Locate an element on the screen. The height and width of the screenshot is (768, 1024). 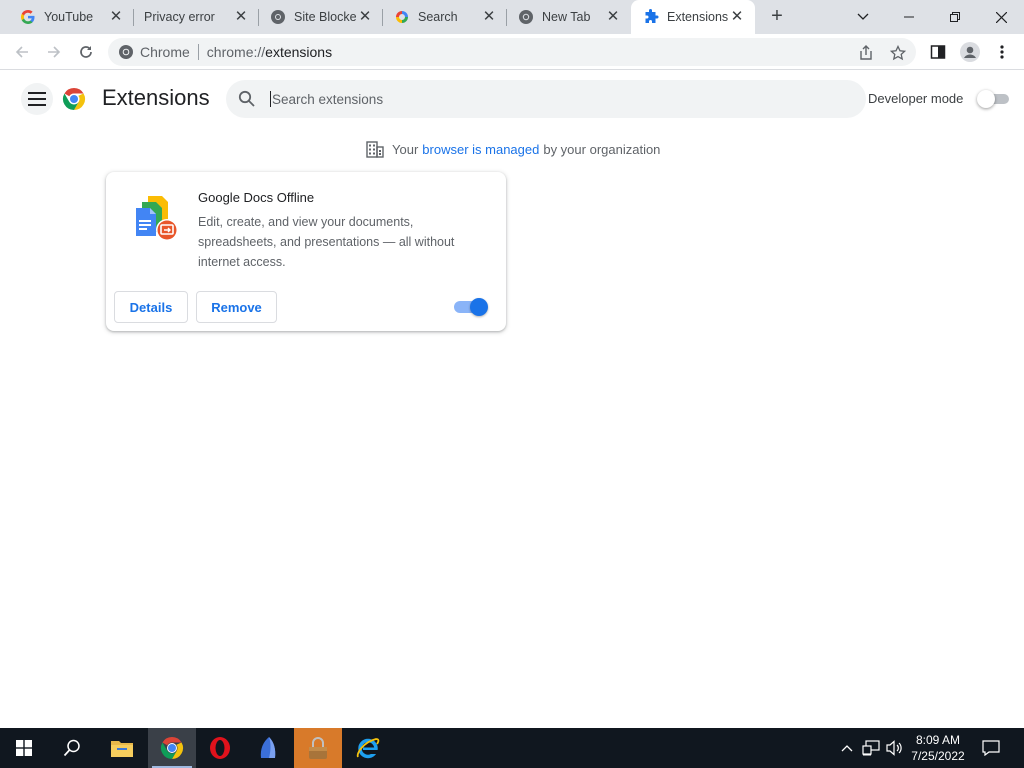
bookmark-star-icon is located at coordinates (898, 53).